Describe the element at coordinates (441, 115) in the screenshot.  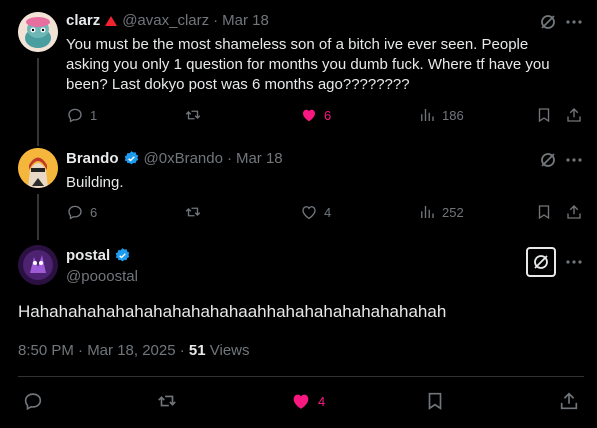
I see `views-button: 186` at that location.